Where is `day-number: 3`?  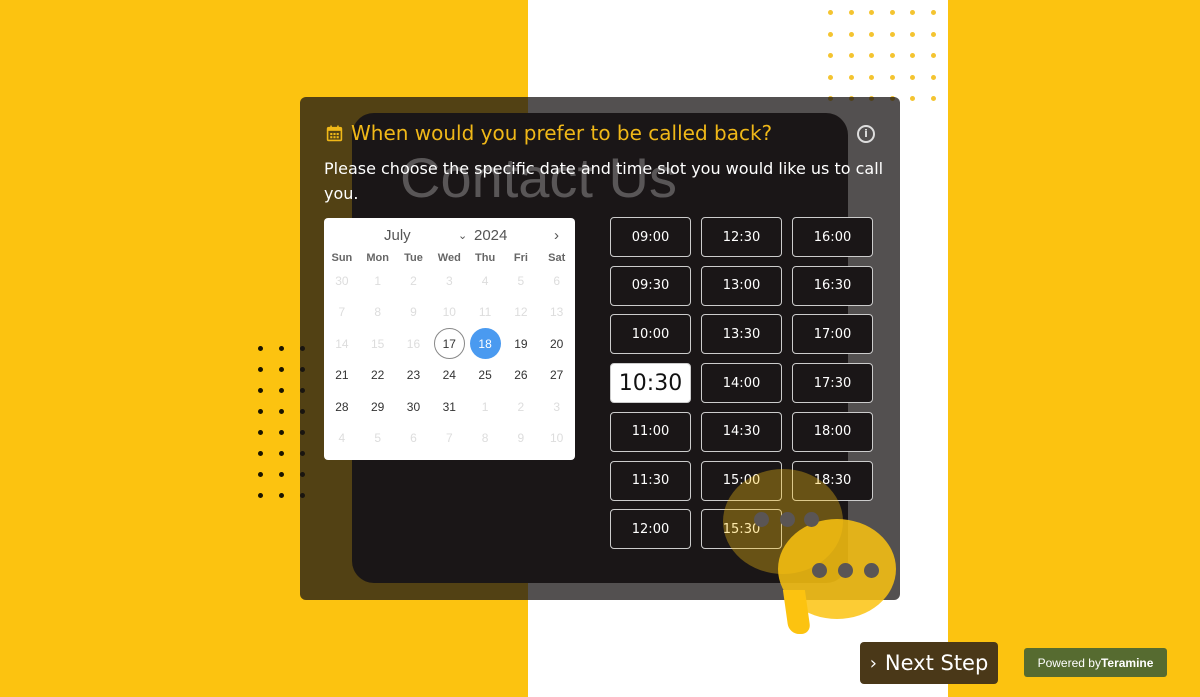 day-number: 3 is located at coordinates (449, 280).